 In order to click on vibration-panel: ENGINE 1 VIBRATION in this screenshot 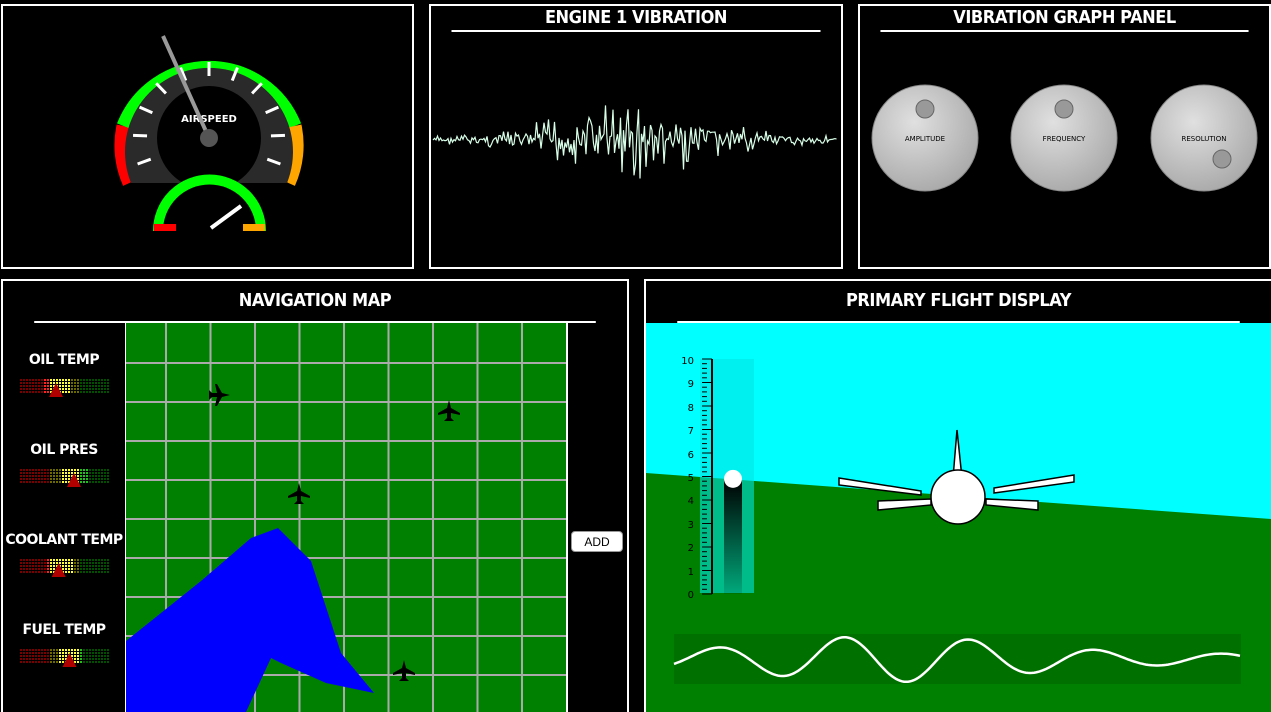, I will do `click(636, 136)`.